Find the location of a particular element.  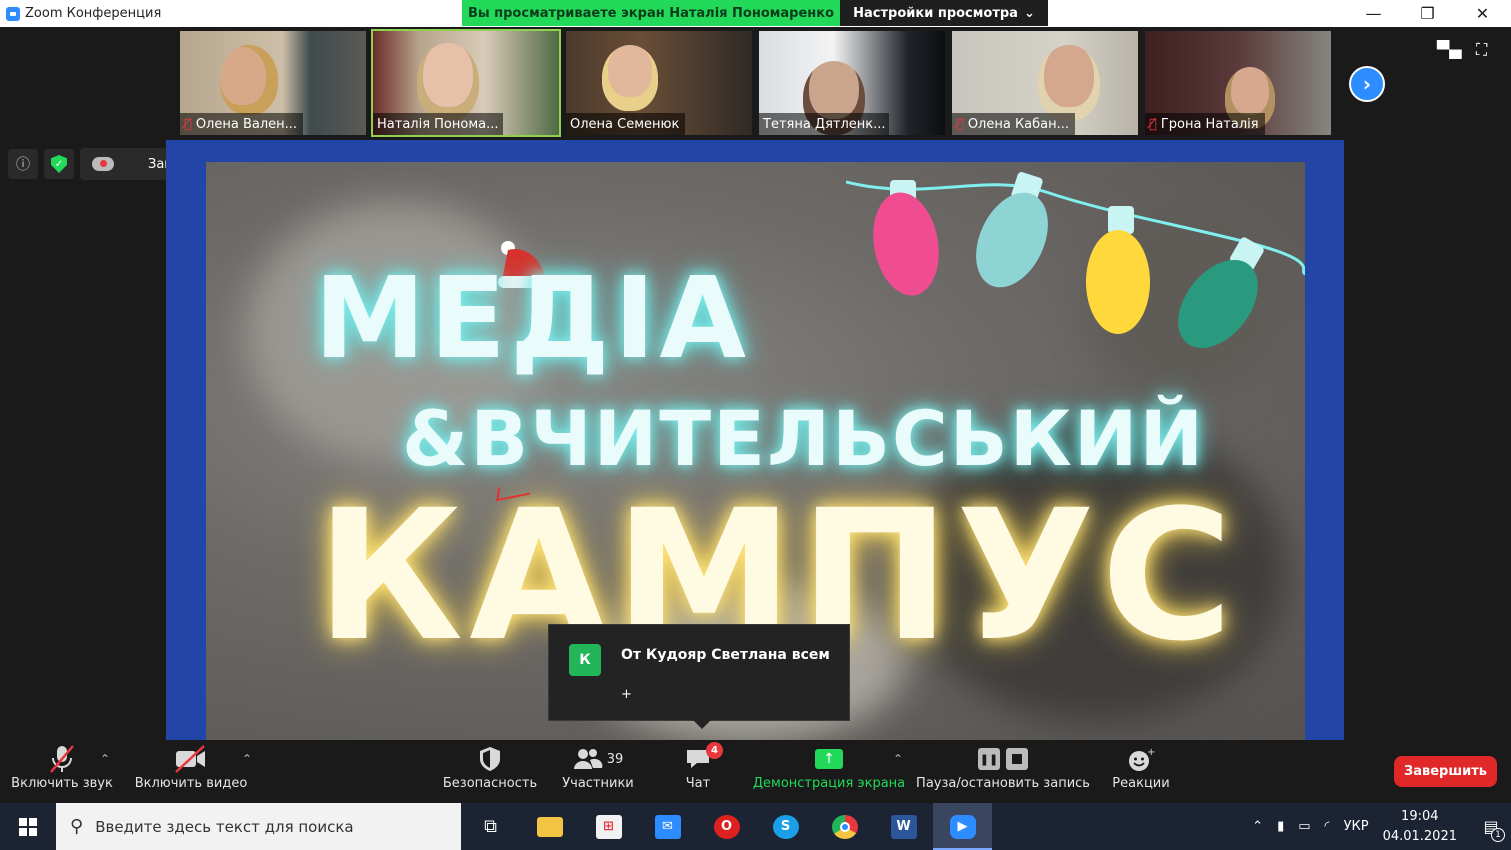

skype-icon: S is located at coordinates (785, 826).